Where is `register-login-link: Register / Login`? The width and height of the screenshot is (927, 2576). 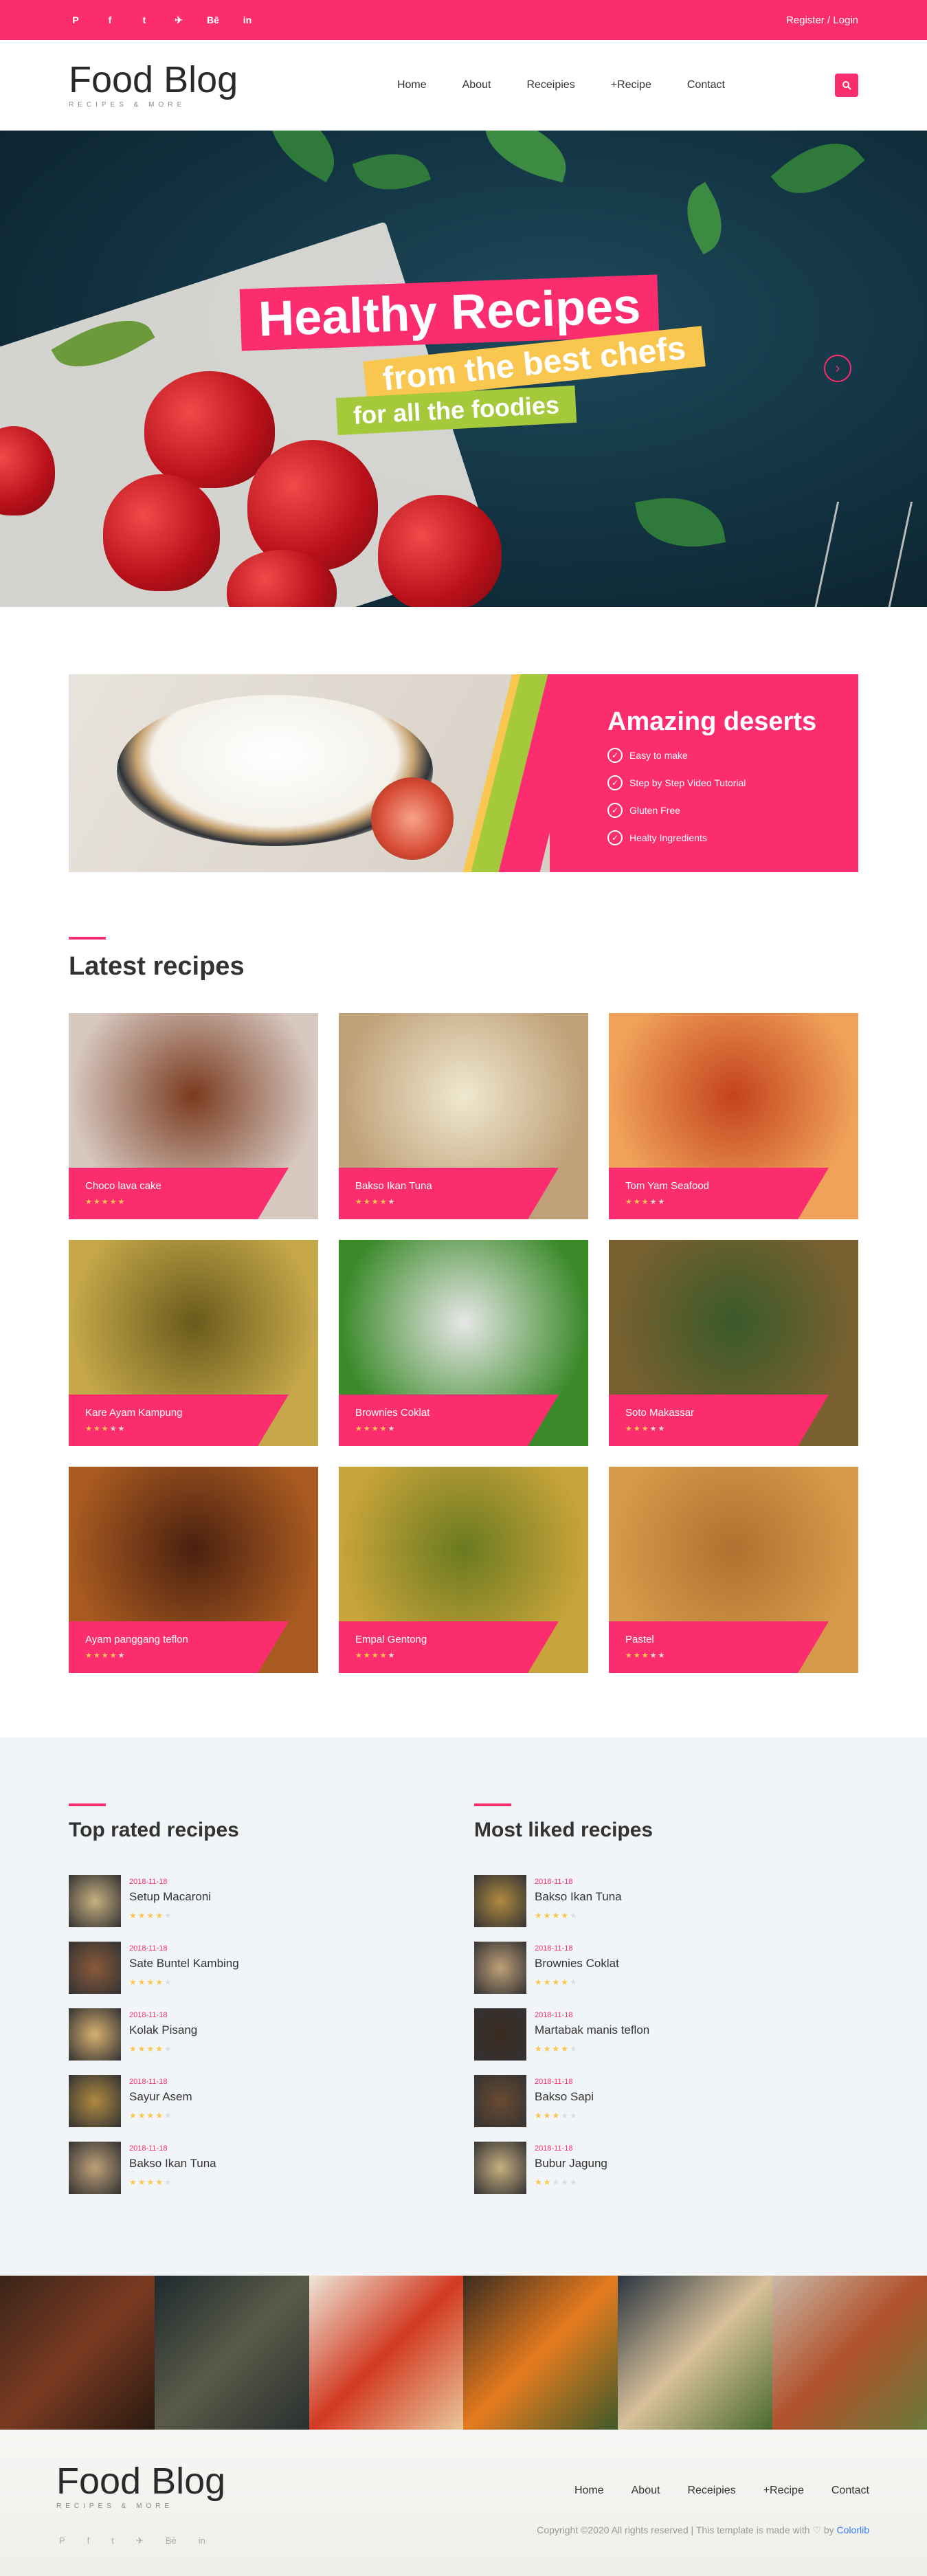
register-login-link: Register / Login is located at coordinates (822, 20).